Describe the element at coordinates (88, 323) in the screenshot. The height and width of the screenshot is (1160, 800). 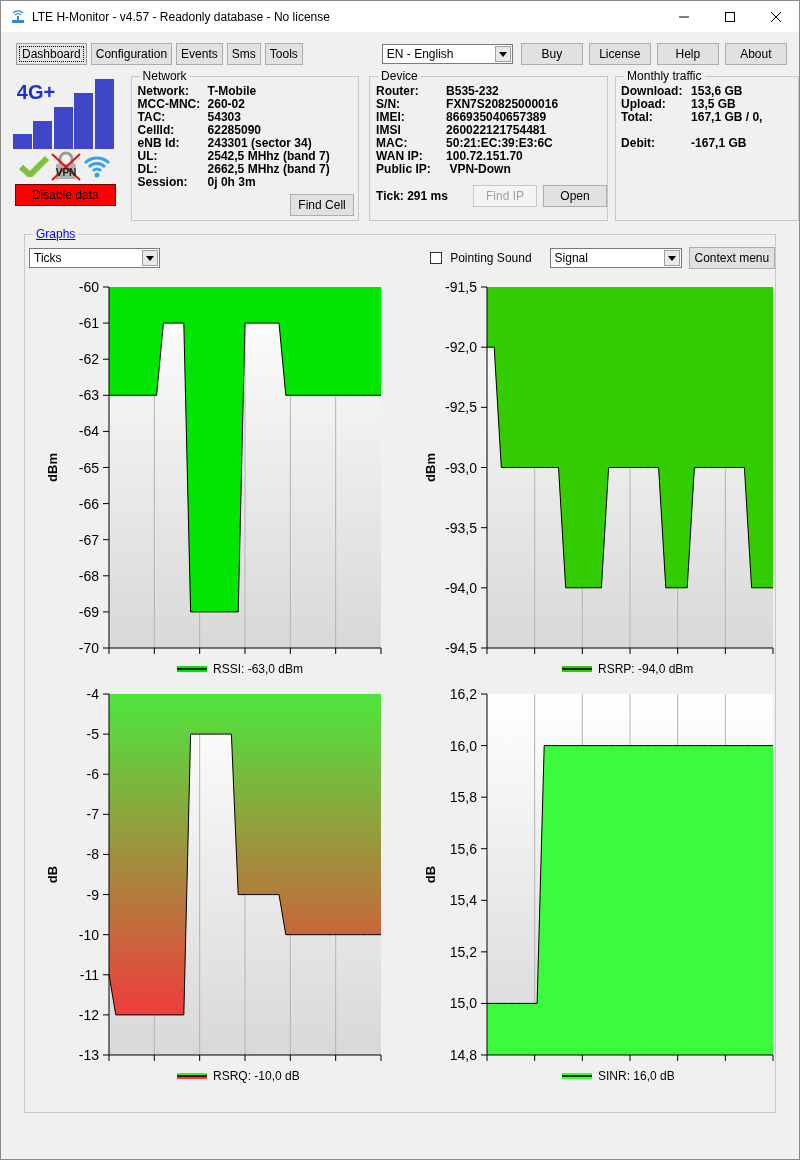
I see `y-tick-label: -61` at that location.